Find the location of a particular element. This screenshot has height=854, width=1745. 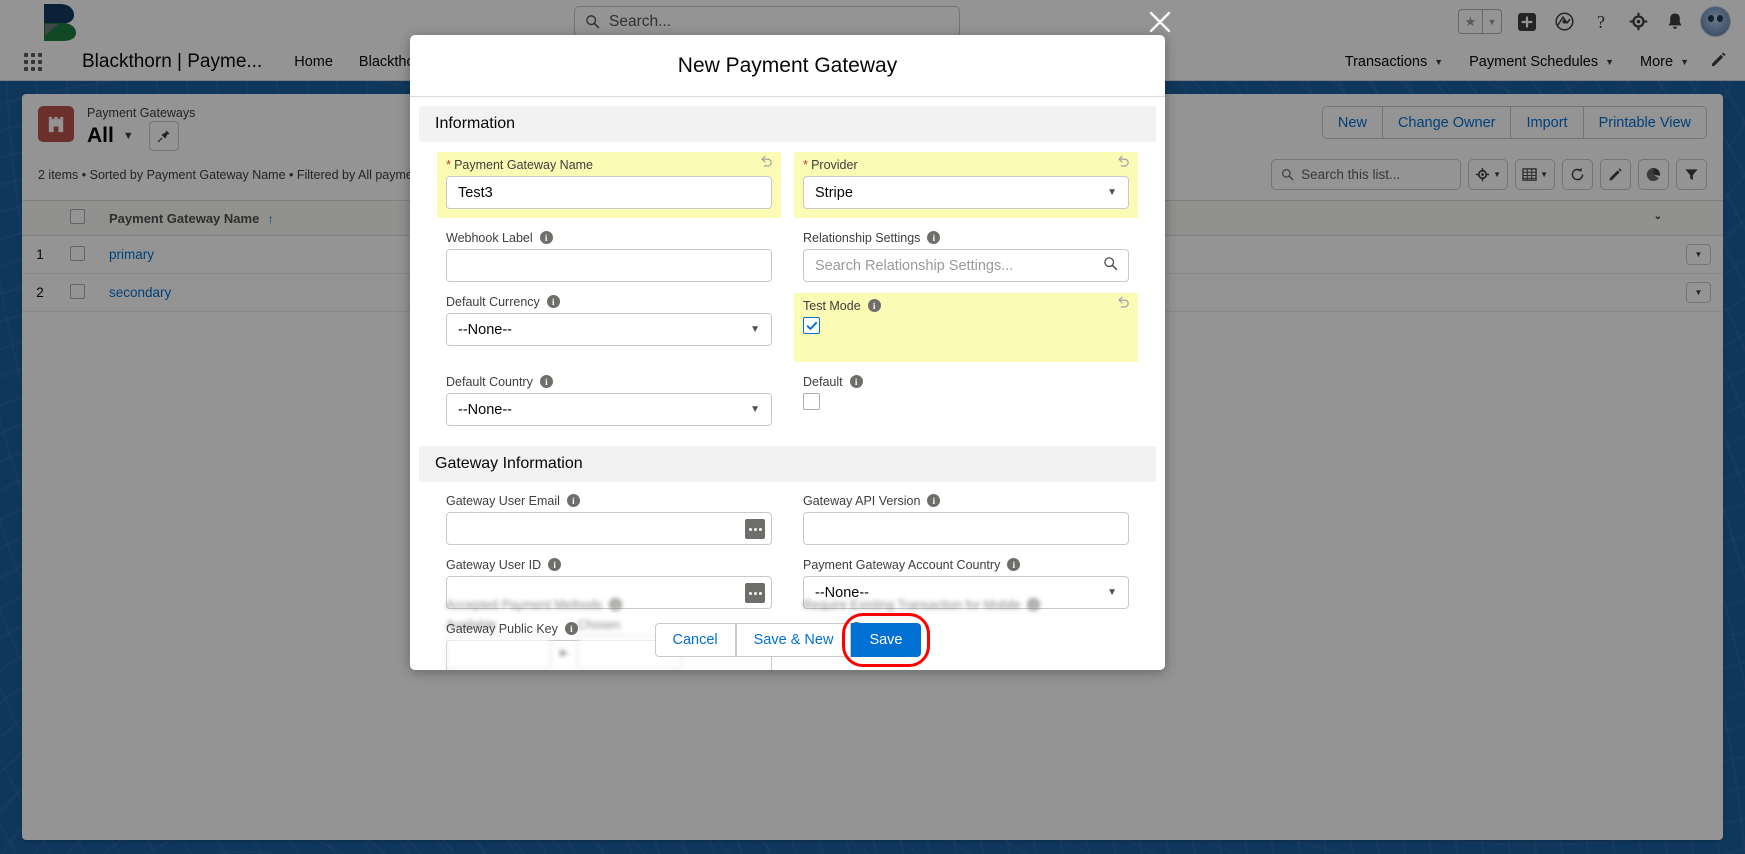

default-country-value: --None-- is located at coordinates (485, 409).